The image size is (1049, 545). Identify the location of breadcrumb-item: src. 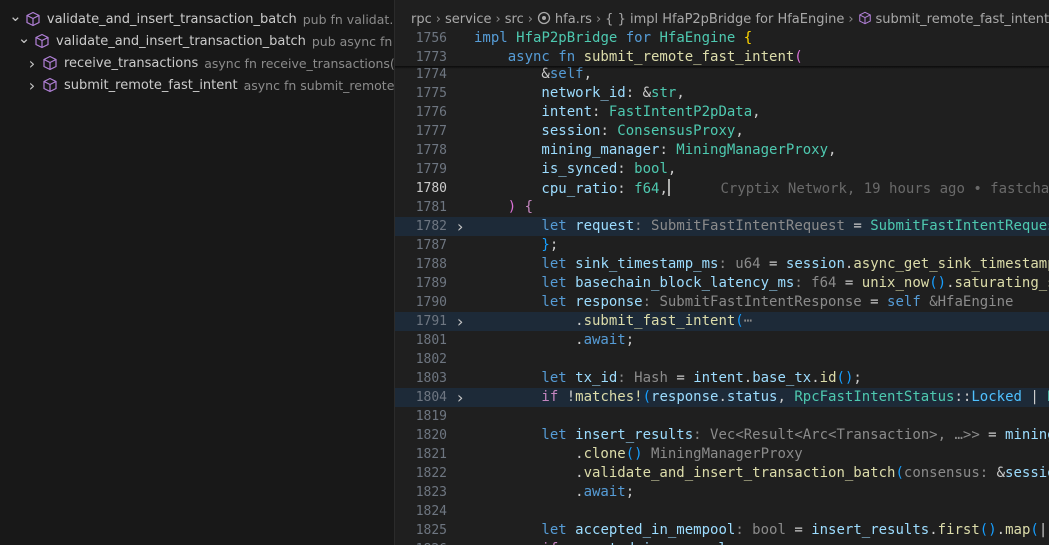
(514, 19).